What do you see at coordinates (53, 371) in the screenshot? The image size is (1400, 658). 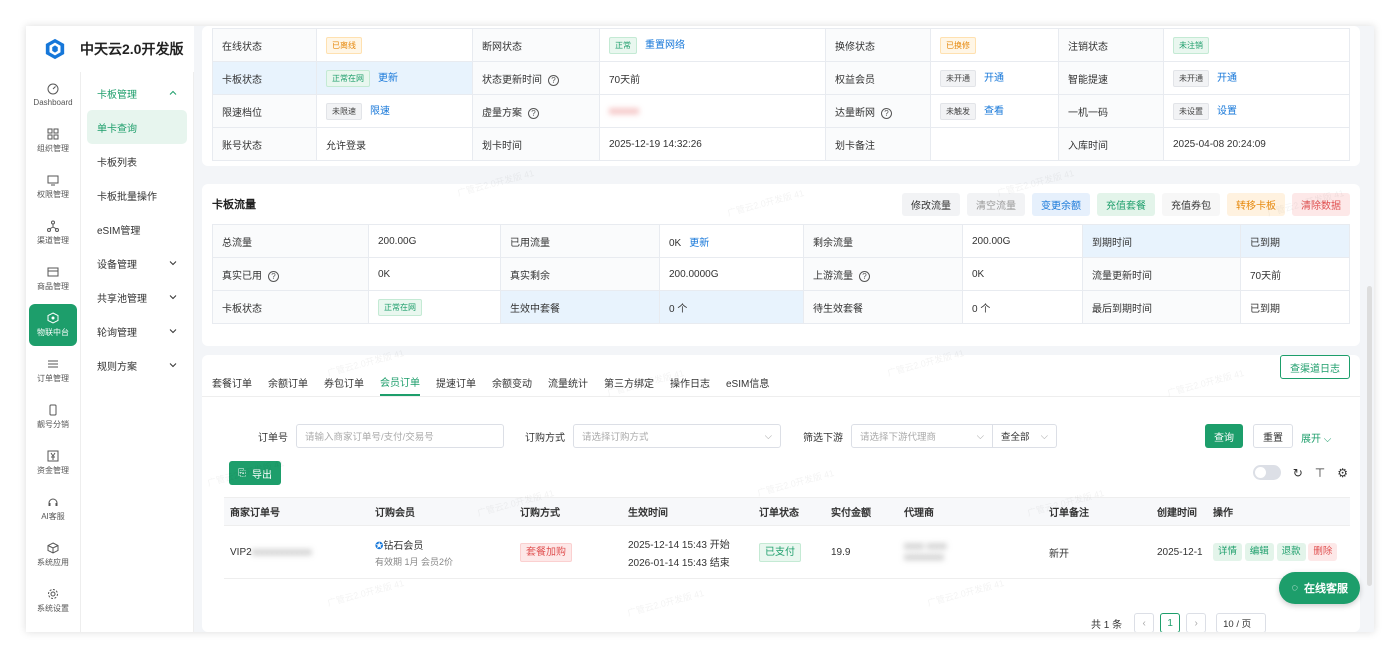 I see `rail-item-list: 订单管理` at bounding box center [53, 371].